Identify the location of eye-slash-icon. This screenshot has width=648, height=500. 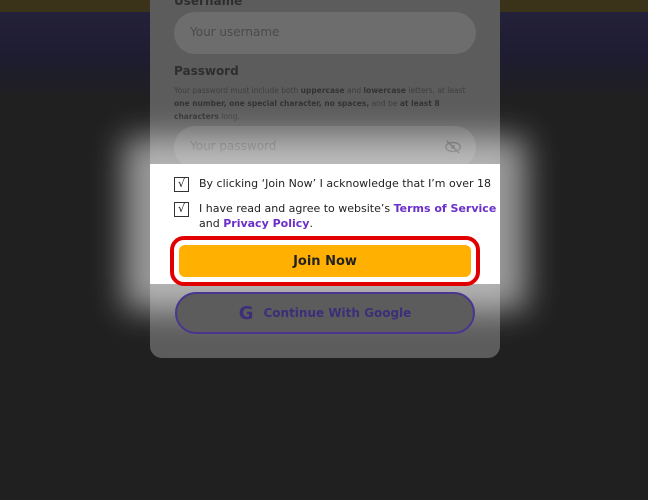
(453, 147).